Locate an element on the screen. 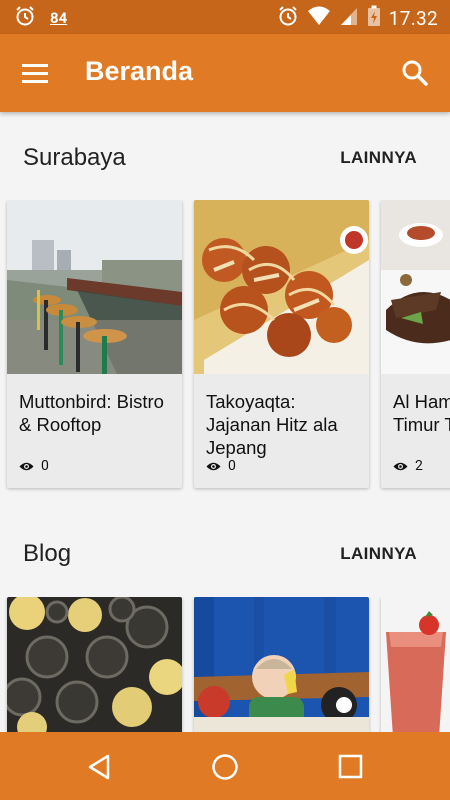 Image resolution: width=450 pixels, height=800 pixels. recents-square-icon is located at coordinates (350, 766).